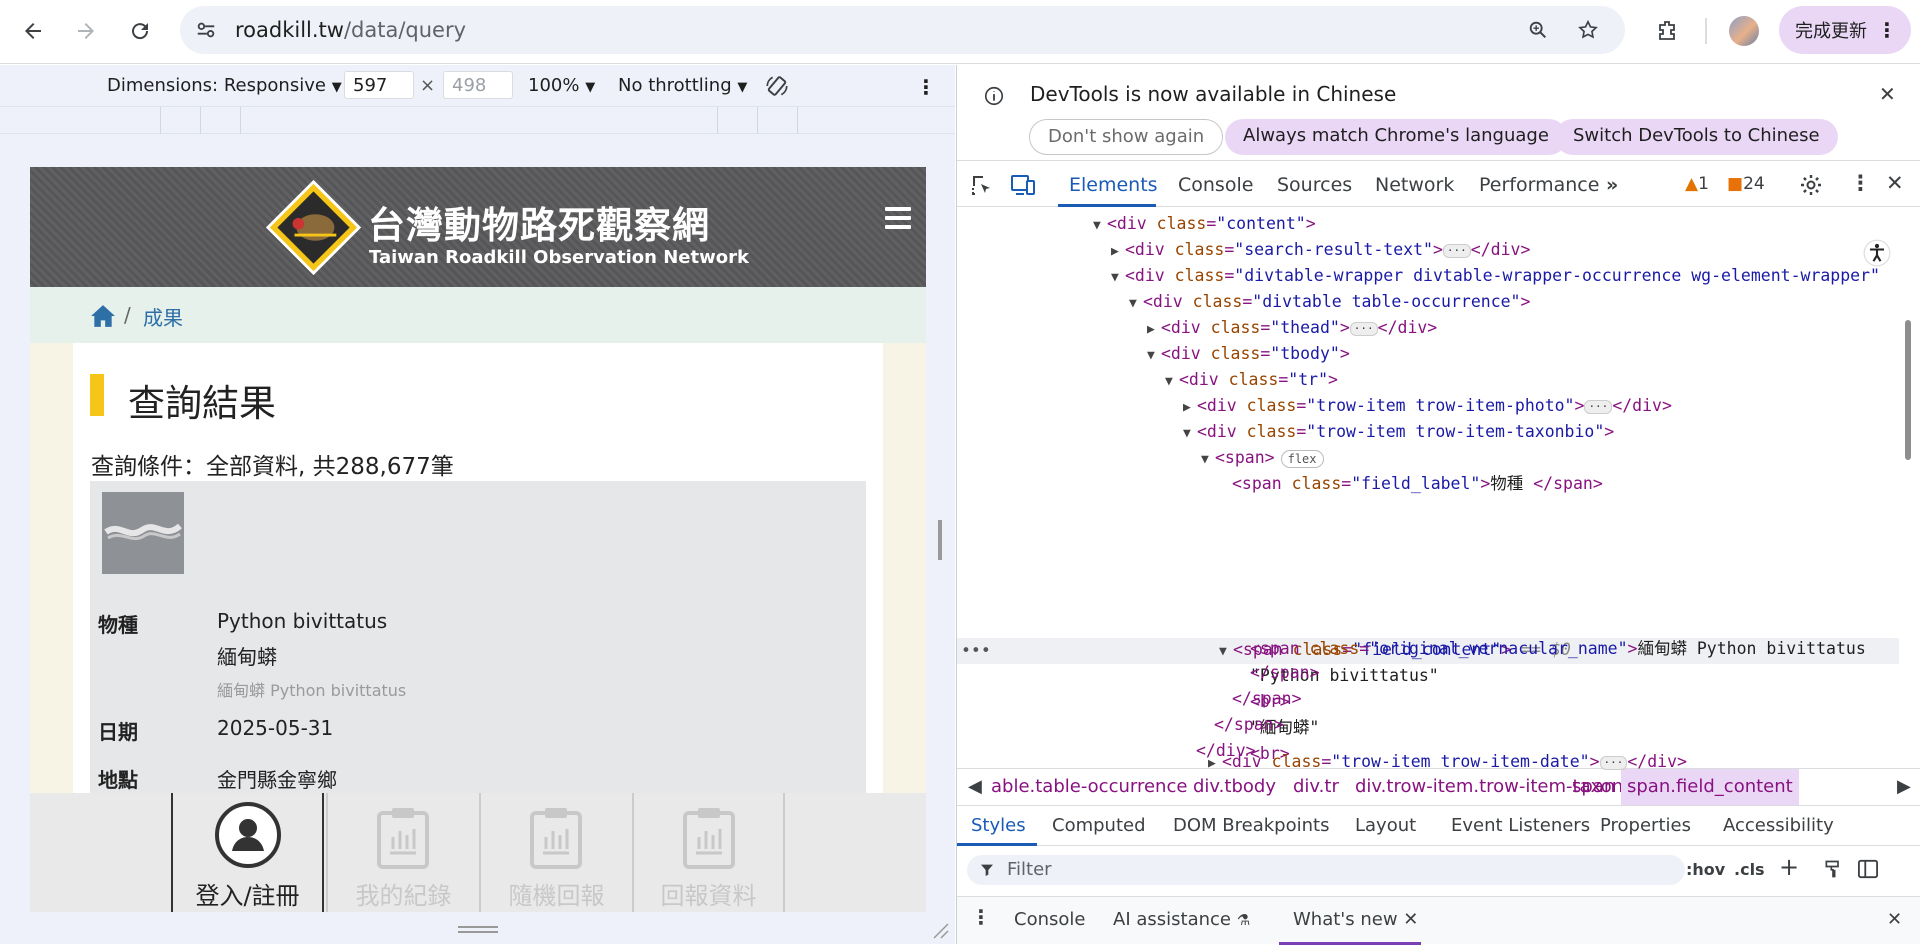 Image resolution: width=1920 pixels, height=945 pixels. I want to click on crumb-divtable: able.table-occurrence, so click(1089, 786).